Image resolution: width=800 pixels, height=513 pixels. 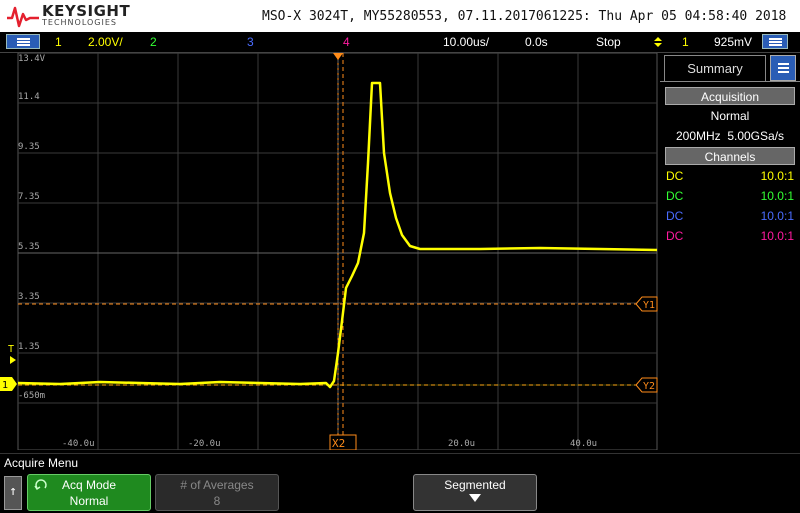 What do you see at coordinates (89, 492) in the screenshot?
I see `acq-mode-softkey: Acq Mode Normal` at bounding box center [89, 492].